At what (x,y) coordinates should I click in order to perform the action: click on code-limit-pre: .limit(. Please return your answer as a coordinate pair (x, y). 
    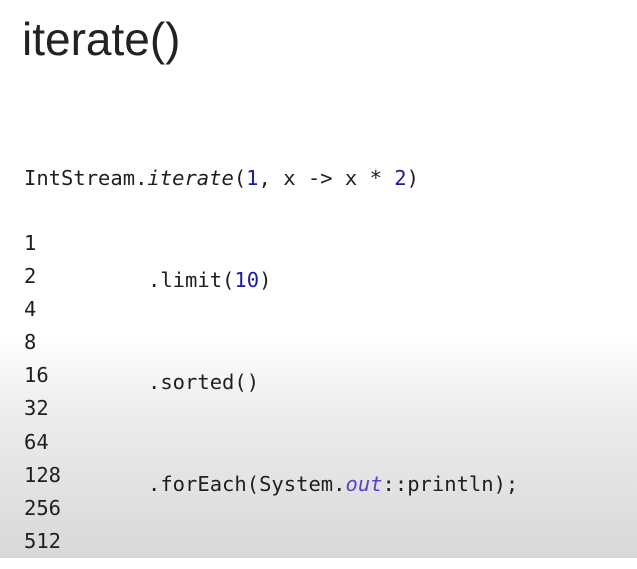
    Looking at the image, I should click on (191, 280).